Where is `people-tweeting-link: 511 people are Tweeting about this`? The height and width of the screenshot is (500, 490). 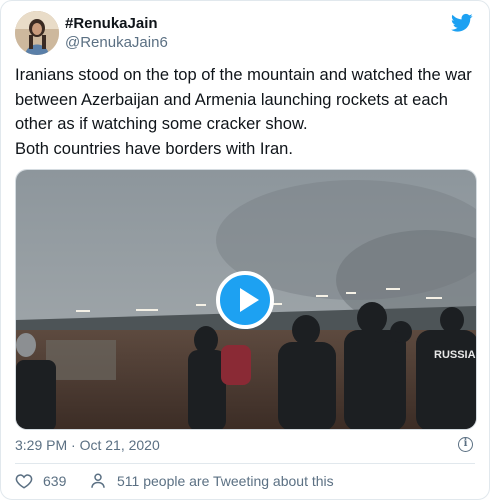
people-tweeting-link: 511 people are Tweeting about this is located at coordinates (211, 481).